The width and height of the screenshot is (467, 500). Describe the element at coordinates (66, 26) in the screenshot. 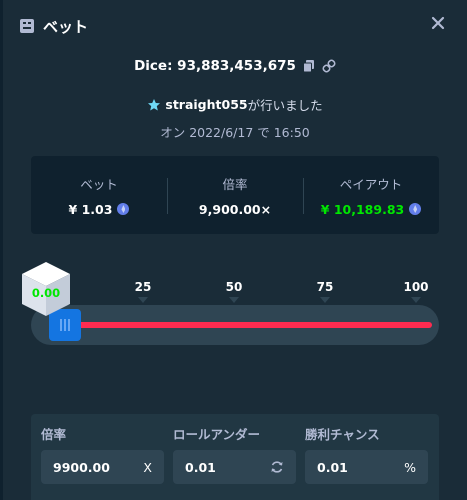

I see `modal-title: ベット` at that location.